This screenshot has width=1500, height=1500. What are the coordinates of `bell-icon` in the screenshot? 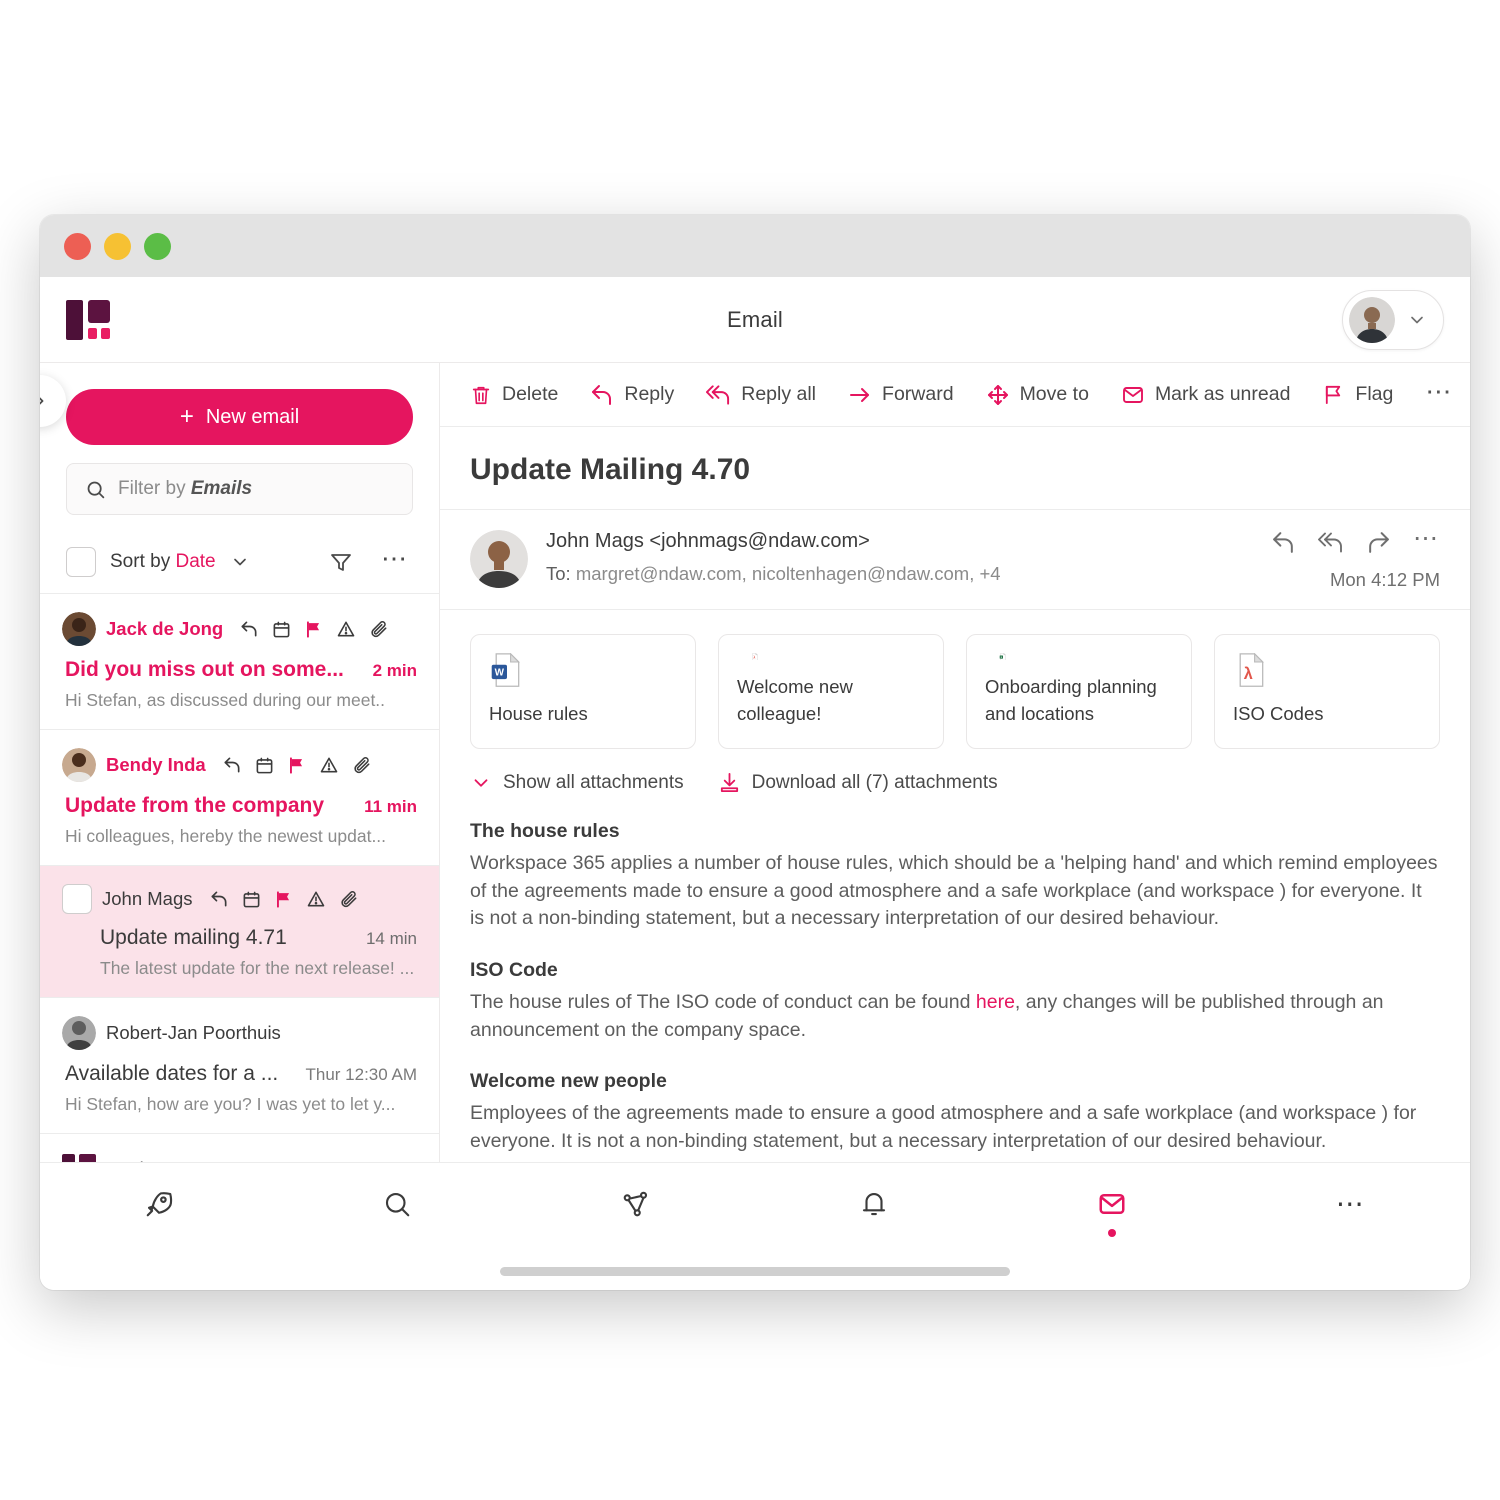 It's located at (874, 1204).